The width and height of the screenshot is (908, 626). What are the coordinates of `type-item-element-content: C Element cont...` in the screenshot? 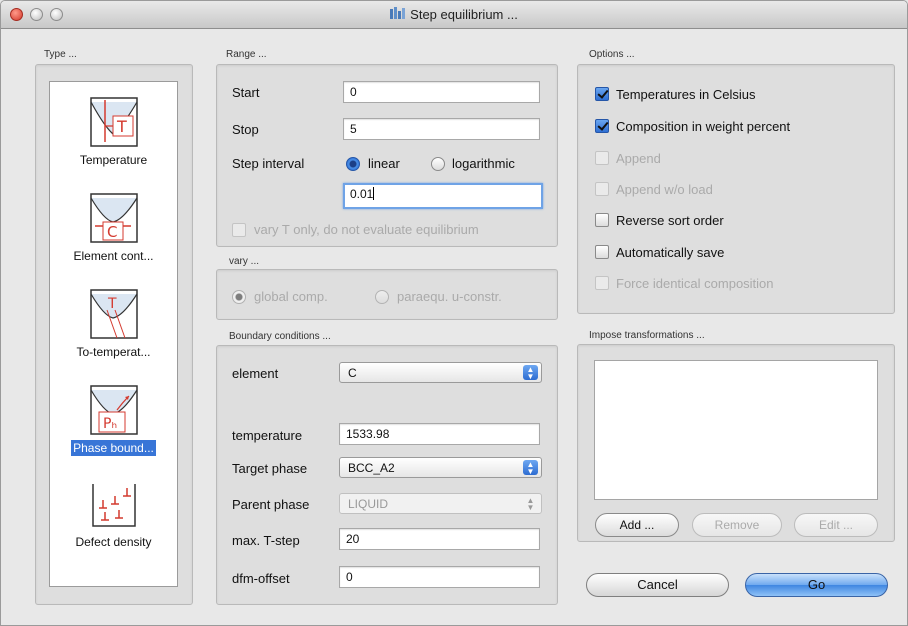 It's located at (113, 228).